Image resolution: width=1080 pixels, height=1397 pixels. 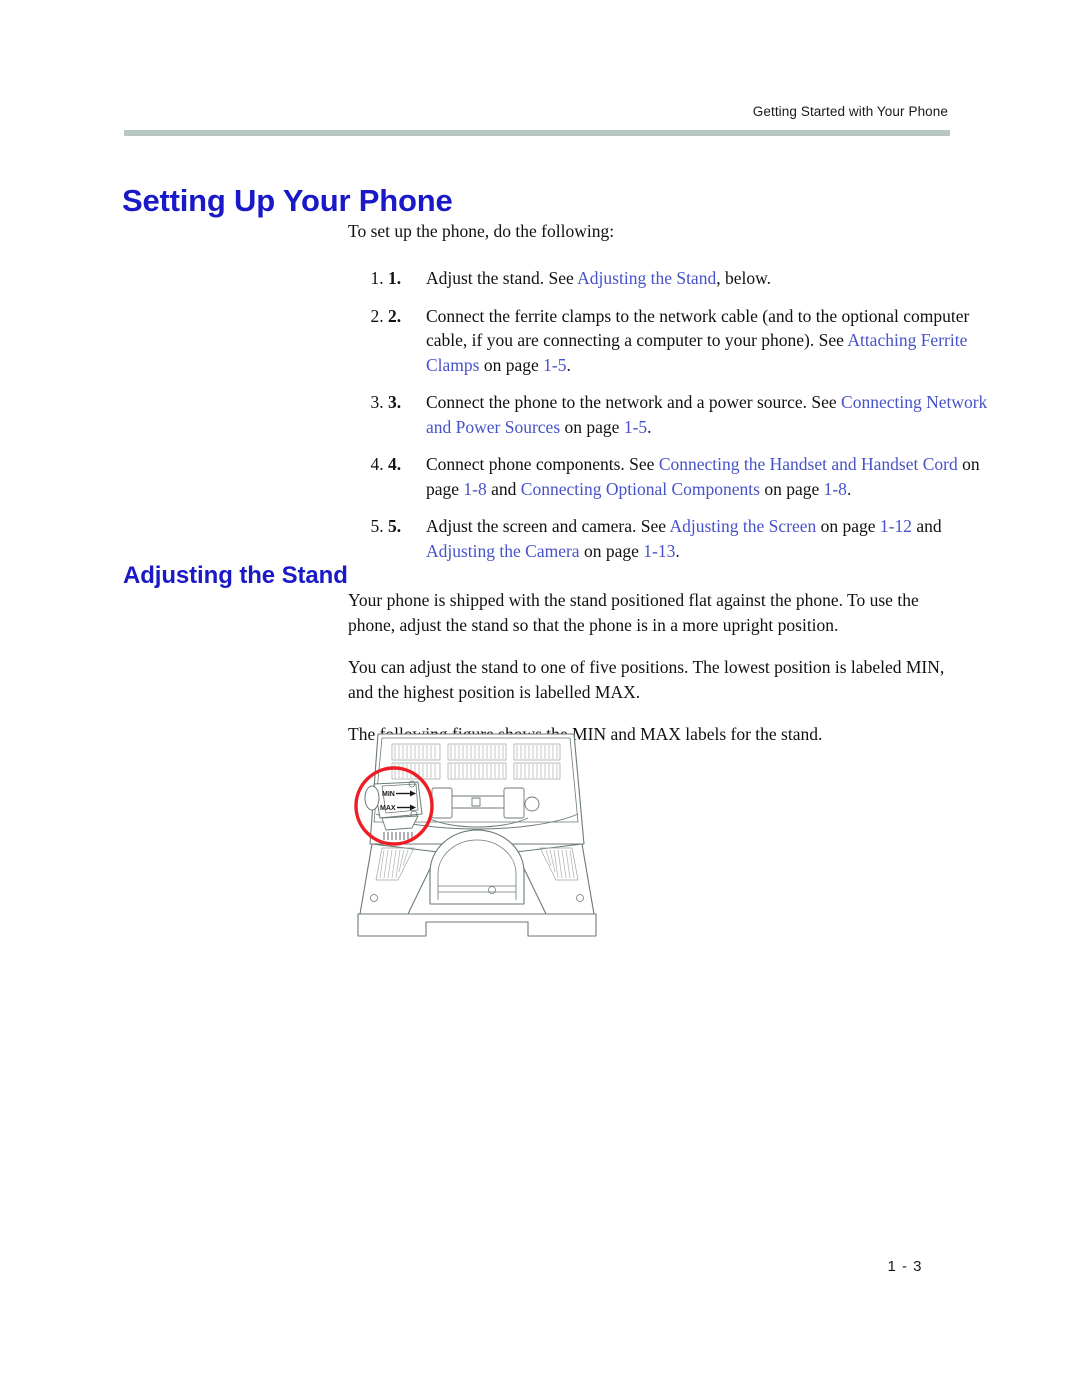 What do you see at coordinates (850, 111) in the screenshot?
I see `running-header: Getting Started with Your Phone` at bounding box center [850, 111].